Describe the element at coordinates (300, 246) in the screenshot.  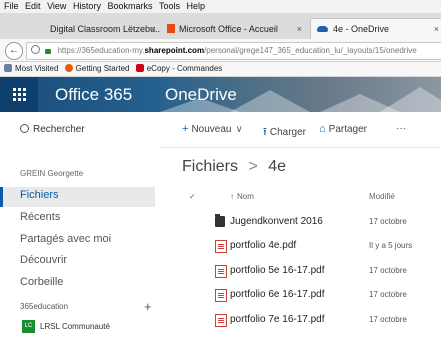
I see `file-row: portfolio 4e.pdf Il y a 5 jours` at that location.